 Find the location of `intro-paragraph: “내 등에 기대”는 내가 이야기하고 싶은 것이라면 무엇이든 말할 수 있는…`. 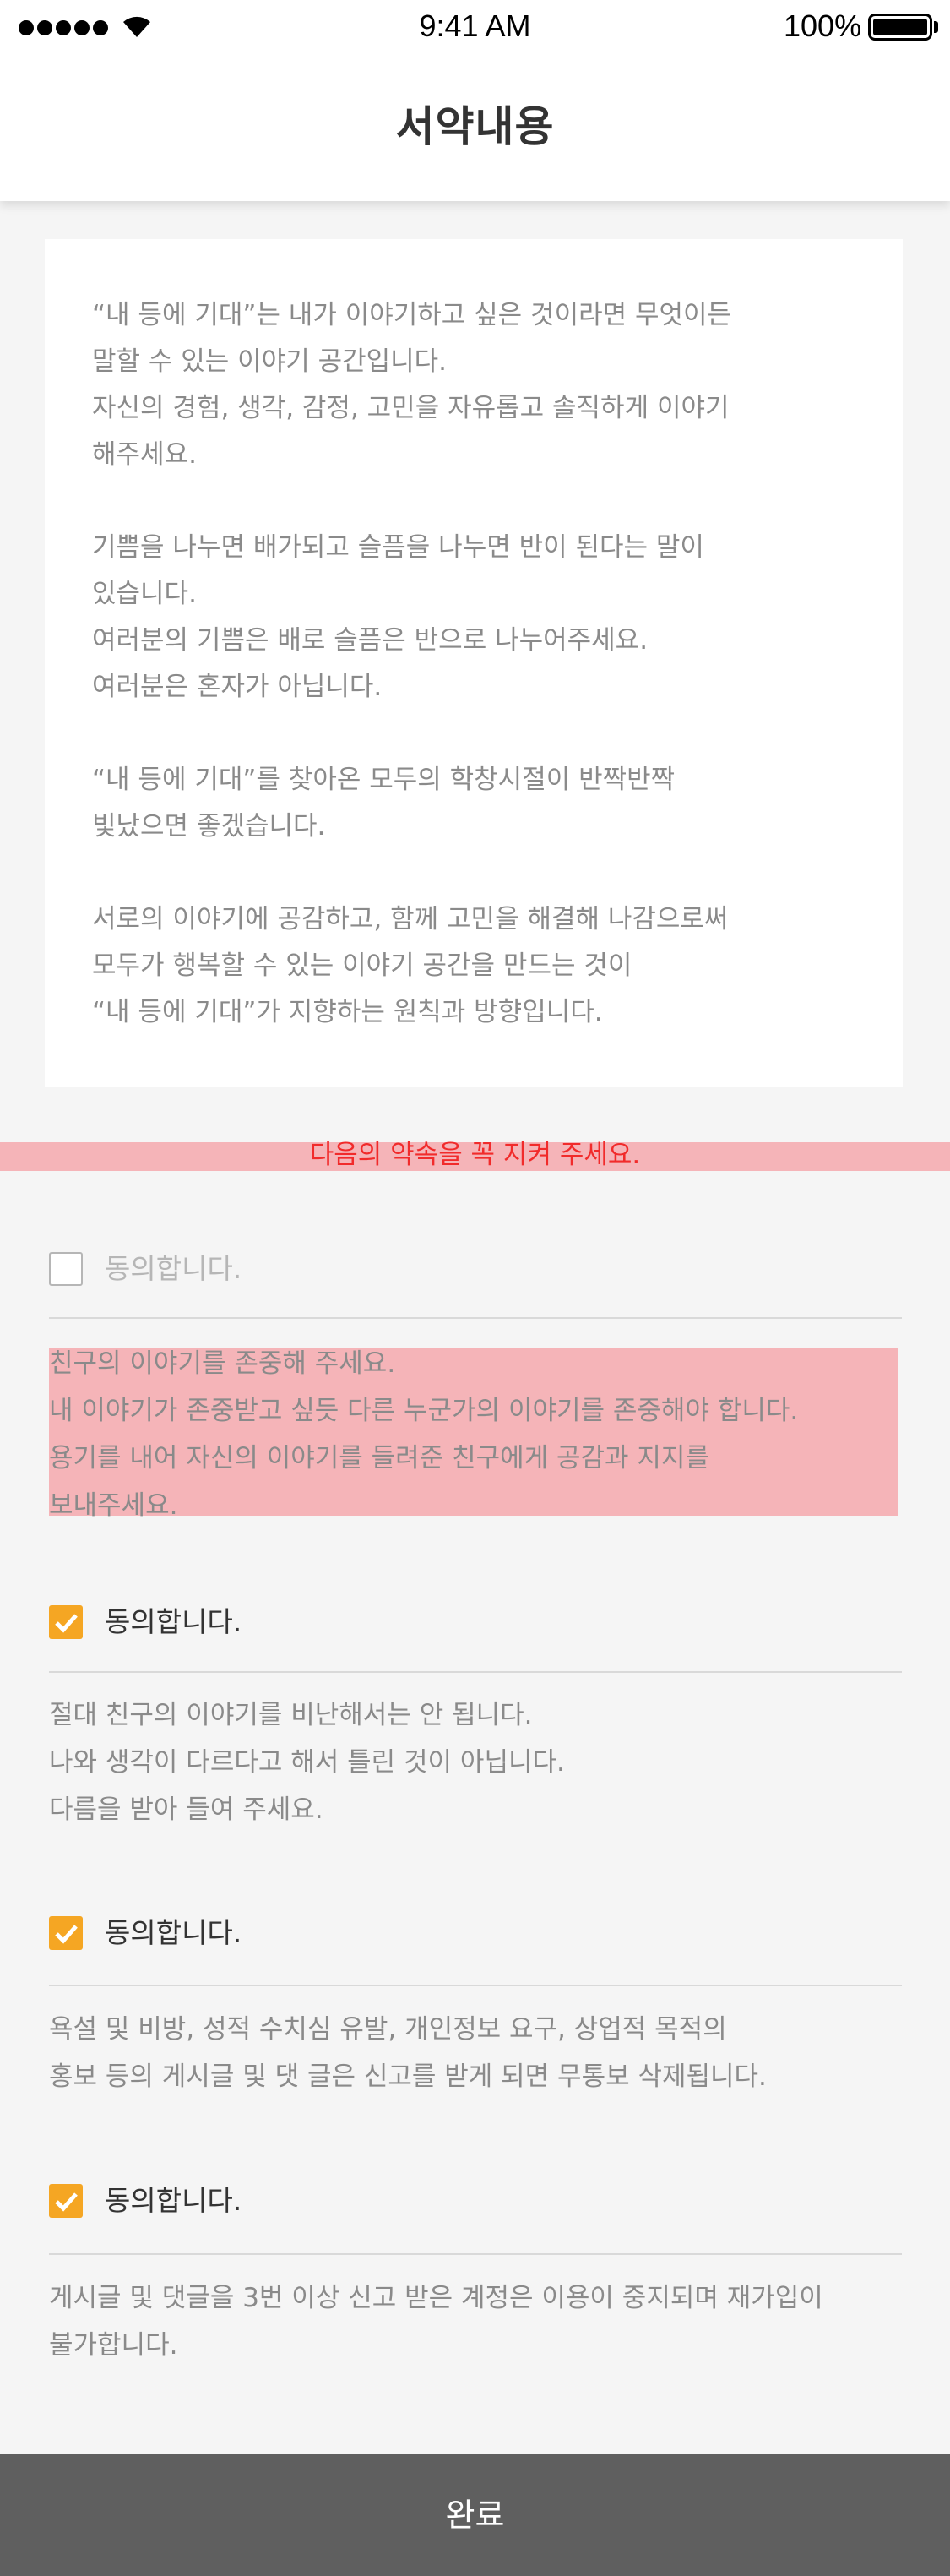

intro-paragraph: “내 등에 기대”는 내가 이야기하고 싶은 것이라면 무엇이든 말할 수 있는… is located at coordinates (412, 385).